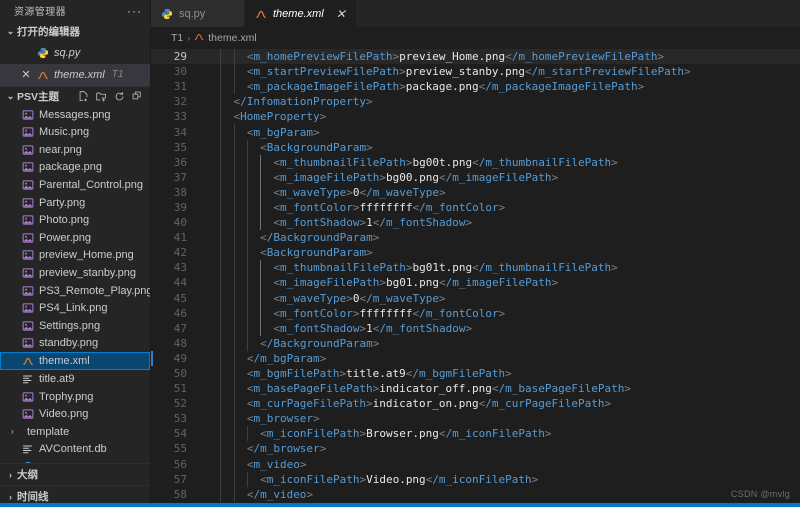 This screenshot has height=507, width=800. What do you see at coordinates (75, 168) in the screenshot?
I see `tree-file-row: package.png` at bounding box center [75, 168].